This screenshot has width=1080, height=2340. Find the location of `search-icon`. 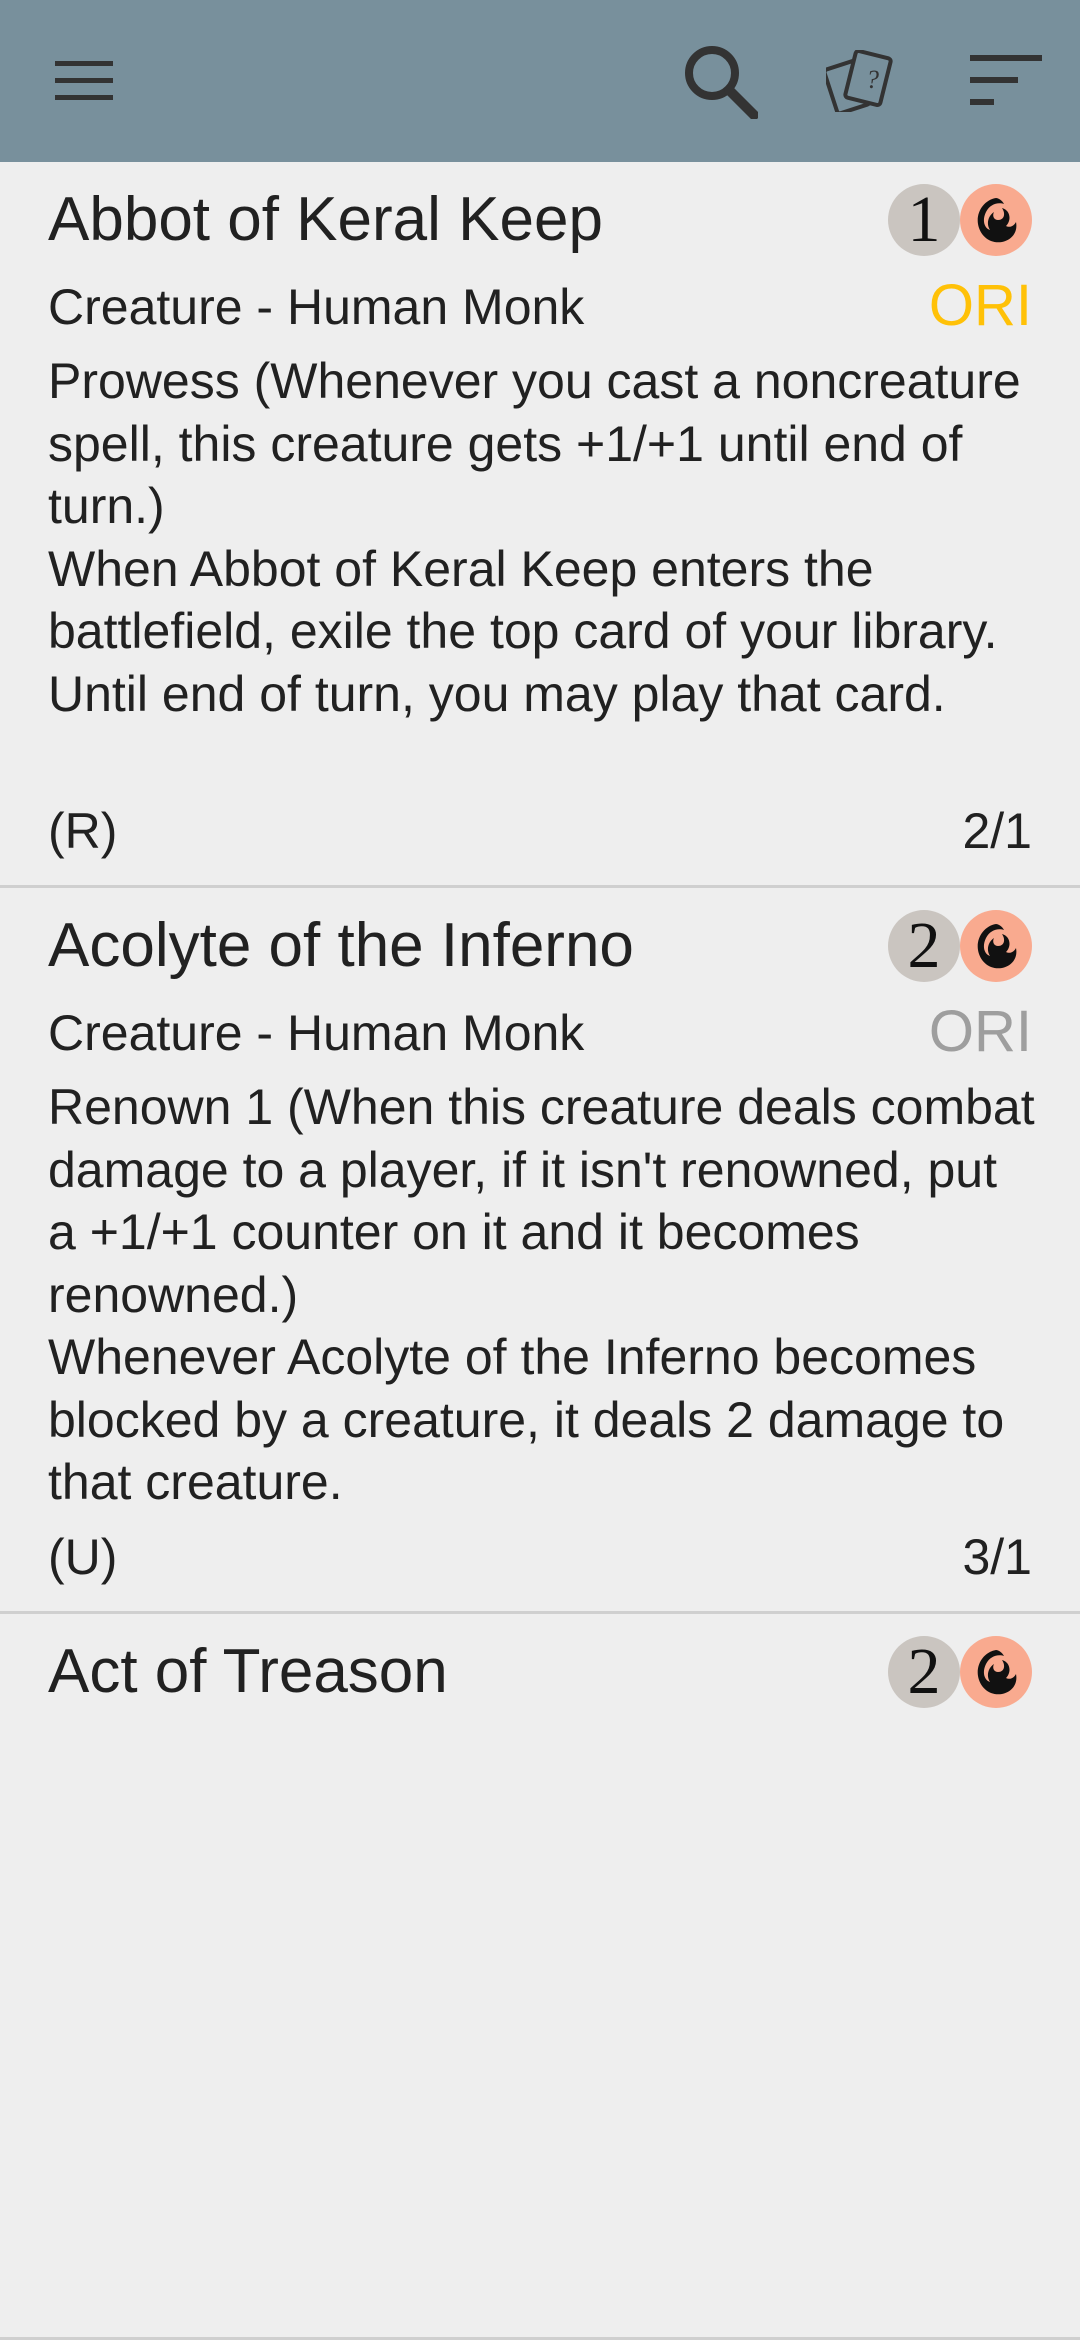

search-icon is located at coordinates (721, 82).